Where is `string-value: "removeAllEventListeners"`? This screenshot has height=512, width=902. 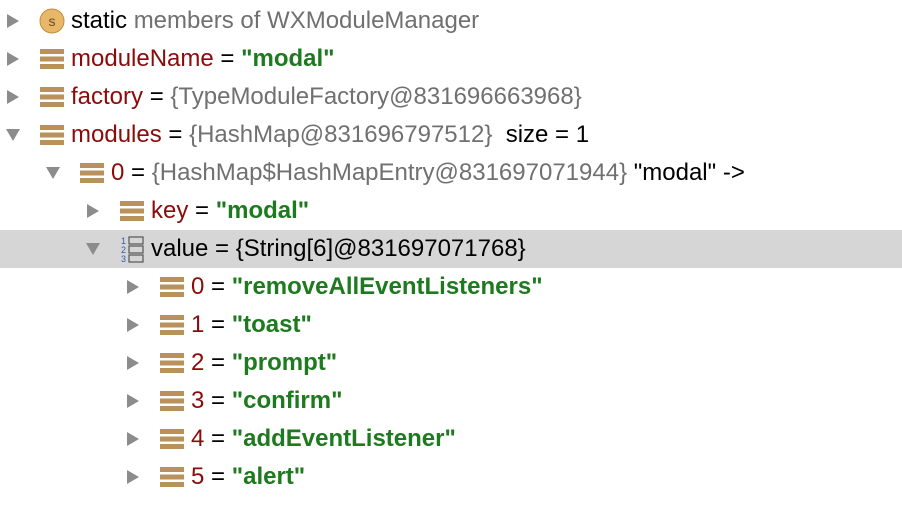 string-value: "removeAllEventListeners" is located at coordinates (387, 286).